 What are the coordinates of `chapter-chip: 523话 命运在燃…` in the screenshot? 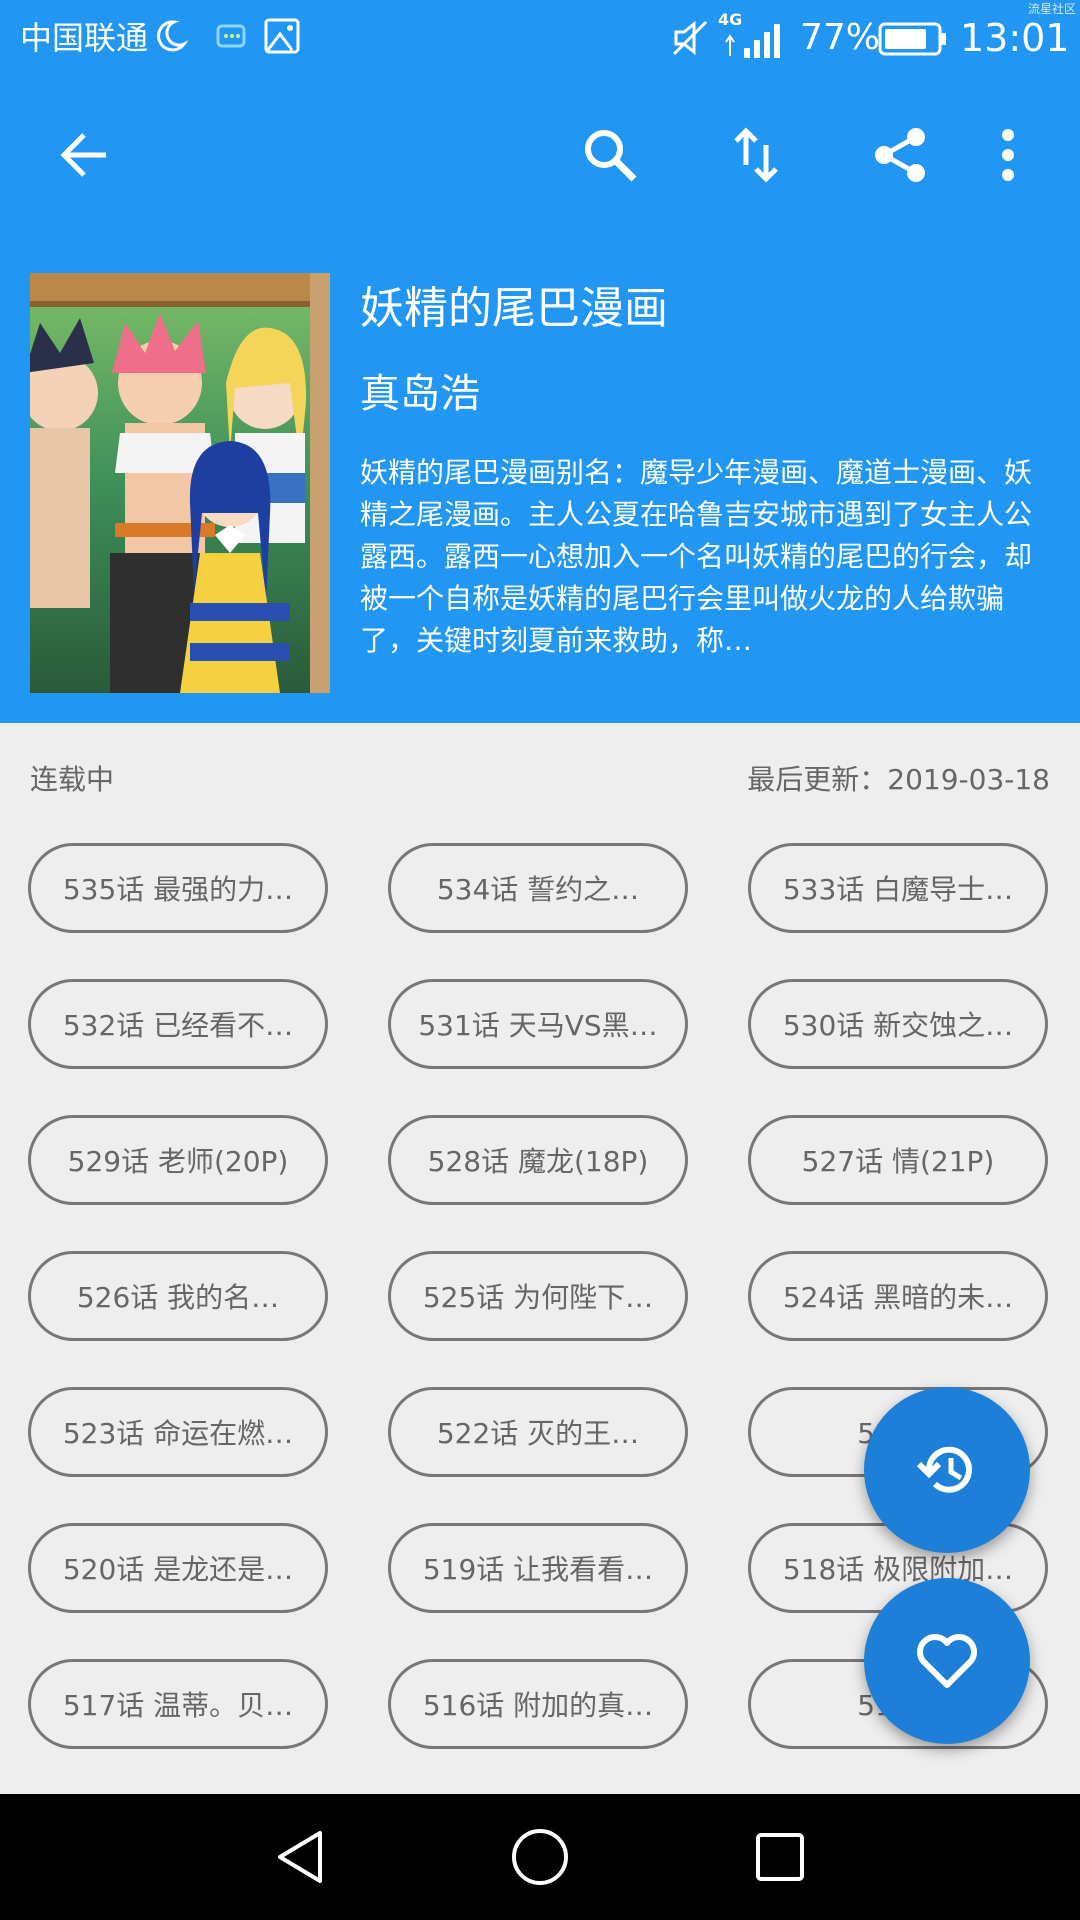 It's located at (178, 1432).